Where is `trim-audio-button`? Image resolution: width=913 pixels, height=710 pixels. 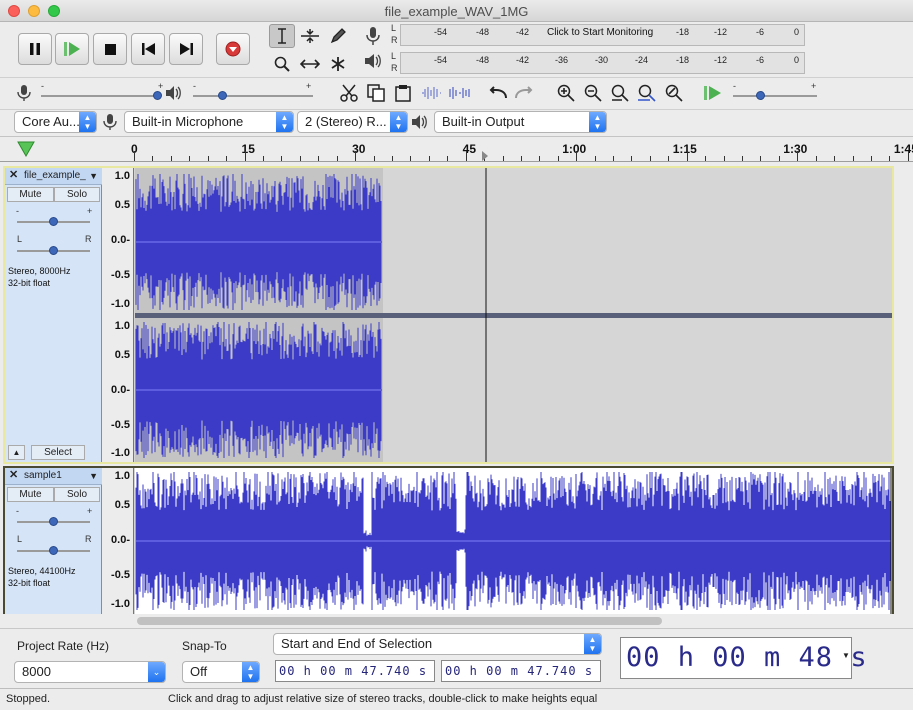 trim-audio-button is located at coordinates (431, 93).